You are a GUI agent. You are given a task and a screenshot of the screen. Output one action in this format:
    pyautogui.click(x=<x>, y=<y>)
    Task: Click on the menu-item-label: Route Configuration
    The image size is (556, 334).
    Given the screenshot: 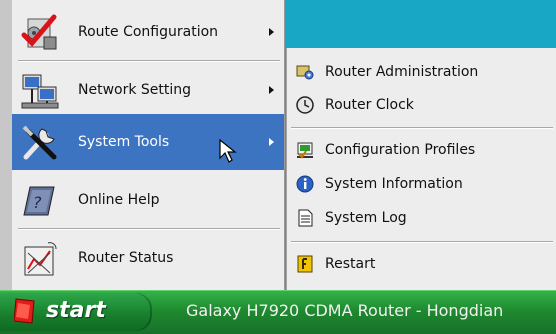 What is the action you would take?
    pyautogui.click(x=148, y=32)
    